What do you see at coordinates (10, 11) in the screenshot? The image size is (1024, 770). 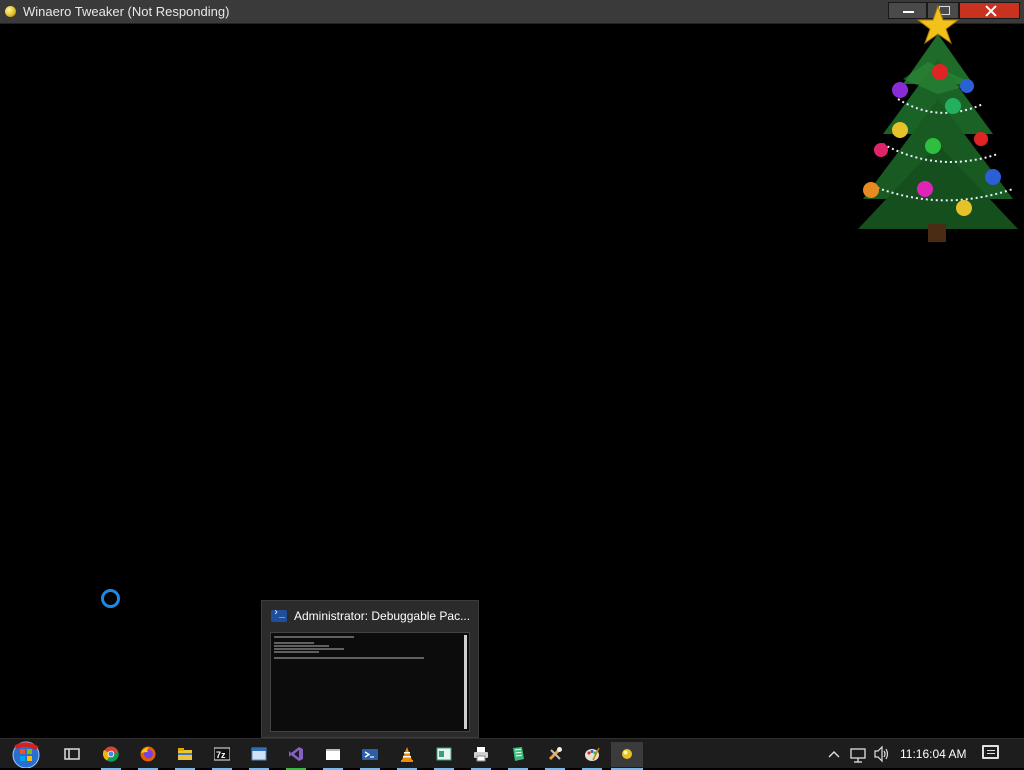 I see `winaero-app-icon` at bounding box center [10, 11].